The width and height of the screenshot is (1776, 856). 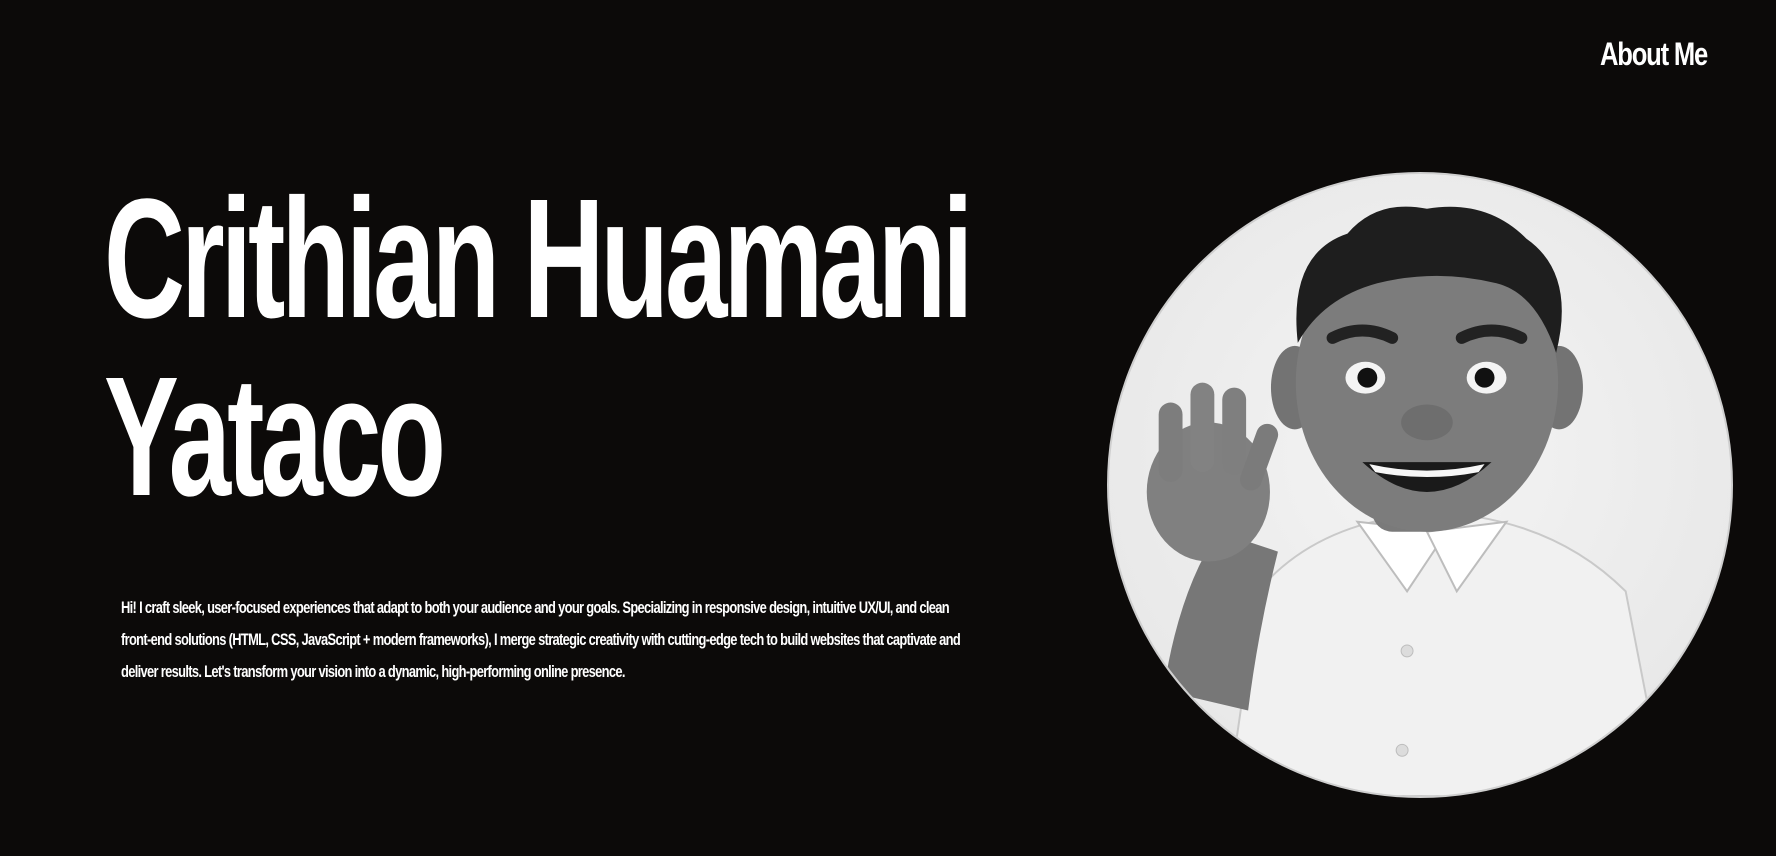 I want to click on about-me-link: About Me, so click(x=1654, y=54).